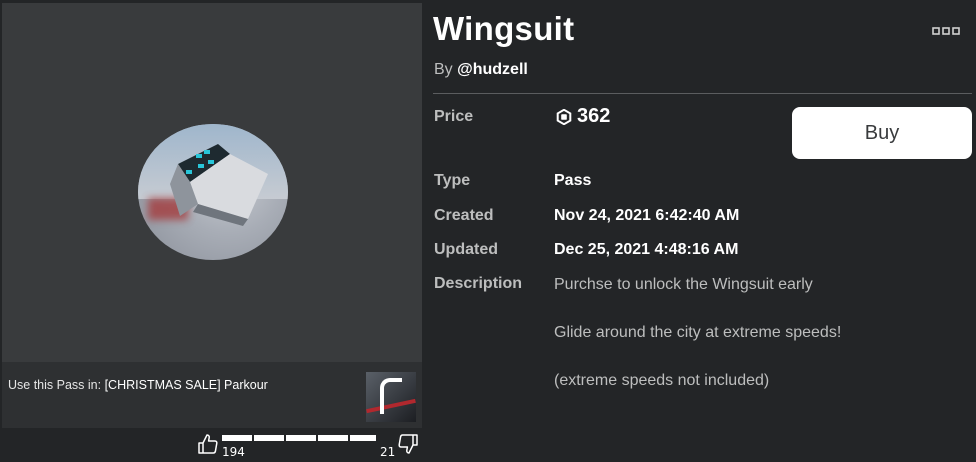 This screenshot has height=462, width=976. I want to click on robux-icon, so click(564, 116).